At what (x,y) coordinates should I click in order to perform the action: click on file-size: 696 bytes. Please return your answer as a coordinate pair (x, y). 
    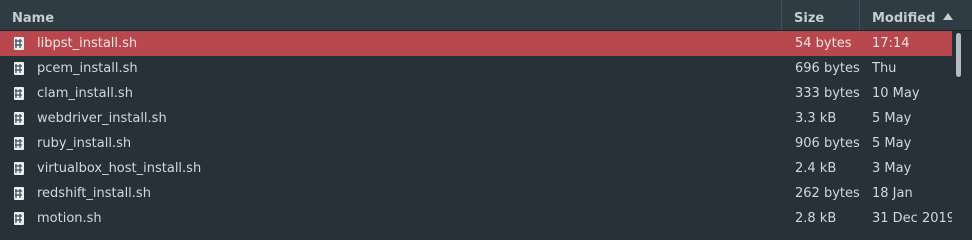
    Looking at the image, I should click on (827, 68).